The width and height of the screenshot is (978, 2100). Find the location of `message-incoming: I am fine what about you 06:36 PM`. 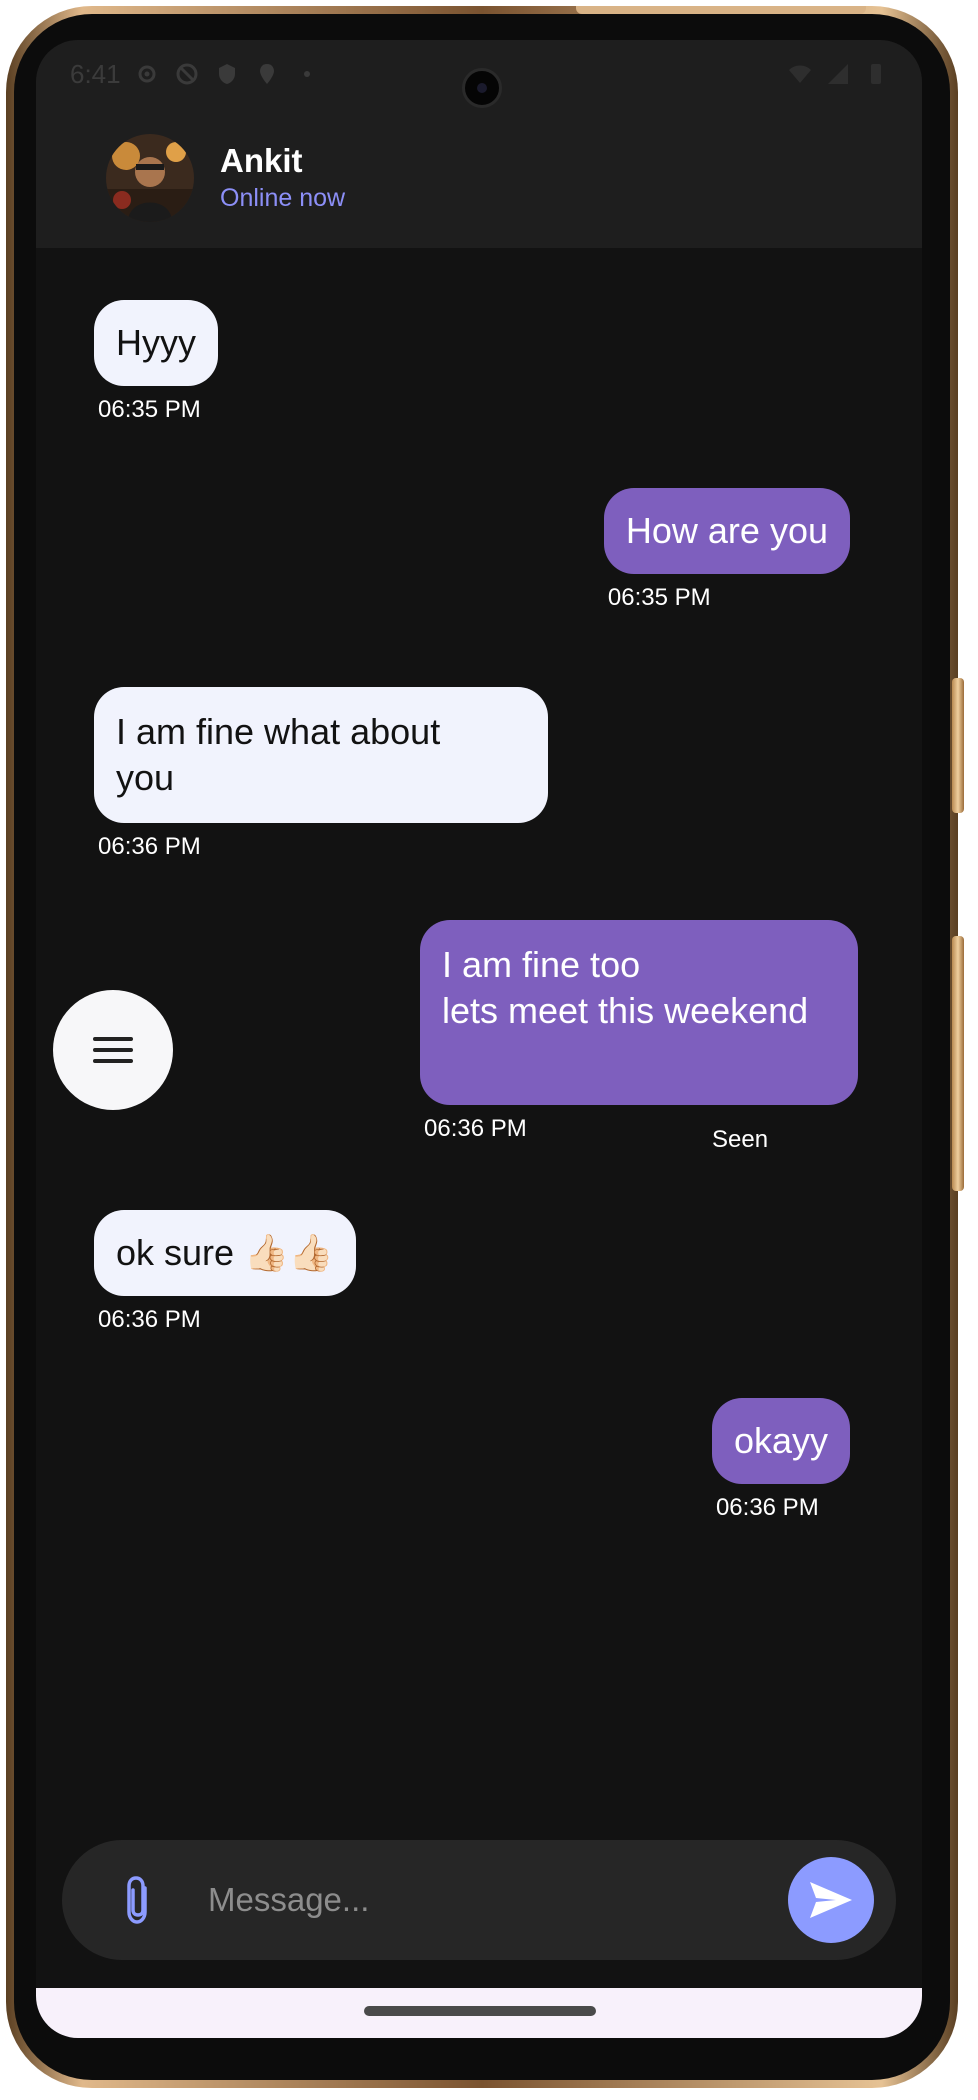

message-incoming: I am fine what about you 06:36 PM is located at coordinates (321, 774).